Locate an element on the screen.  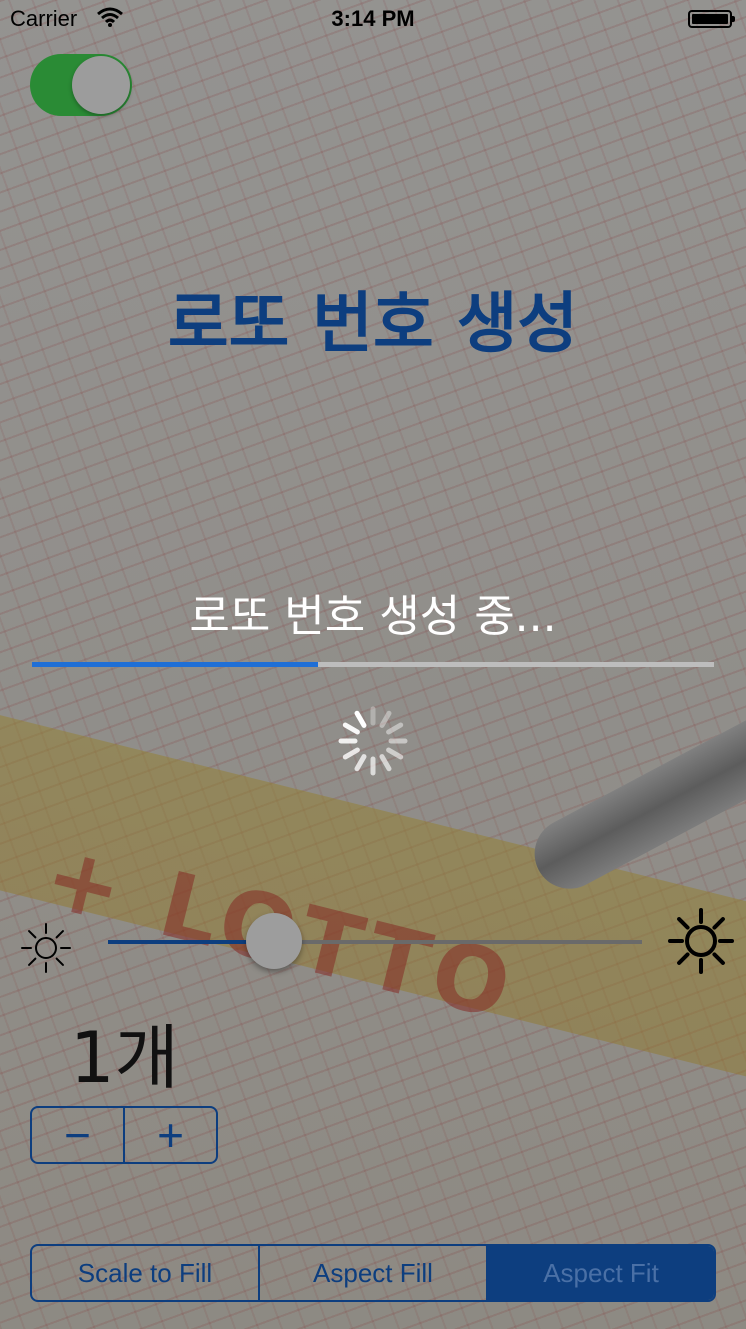
status-bar: Carrier 3:14 PM is located at coordinates (373, 19).